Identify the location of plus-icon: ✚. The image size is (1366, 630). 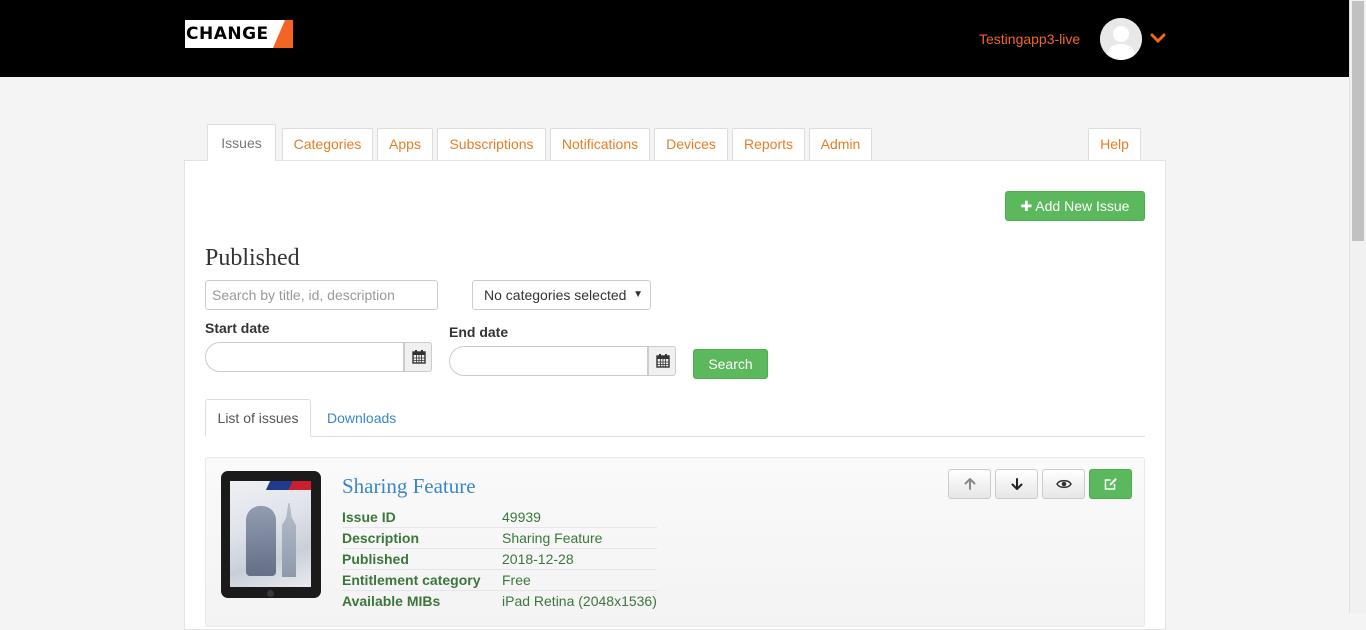
(1026, 206).